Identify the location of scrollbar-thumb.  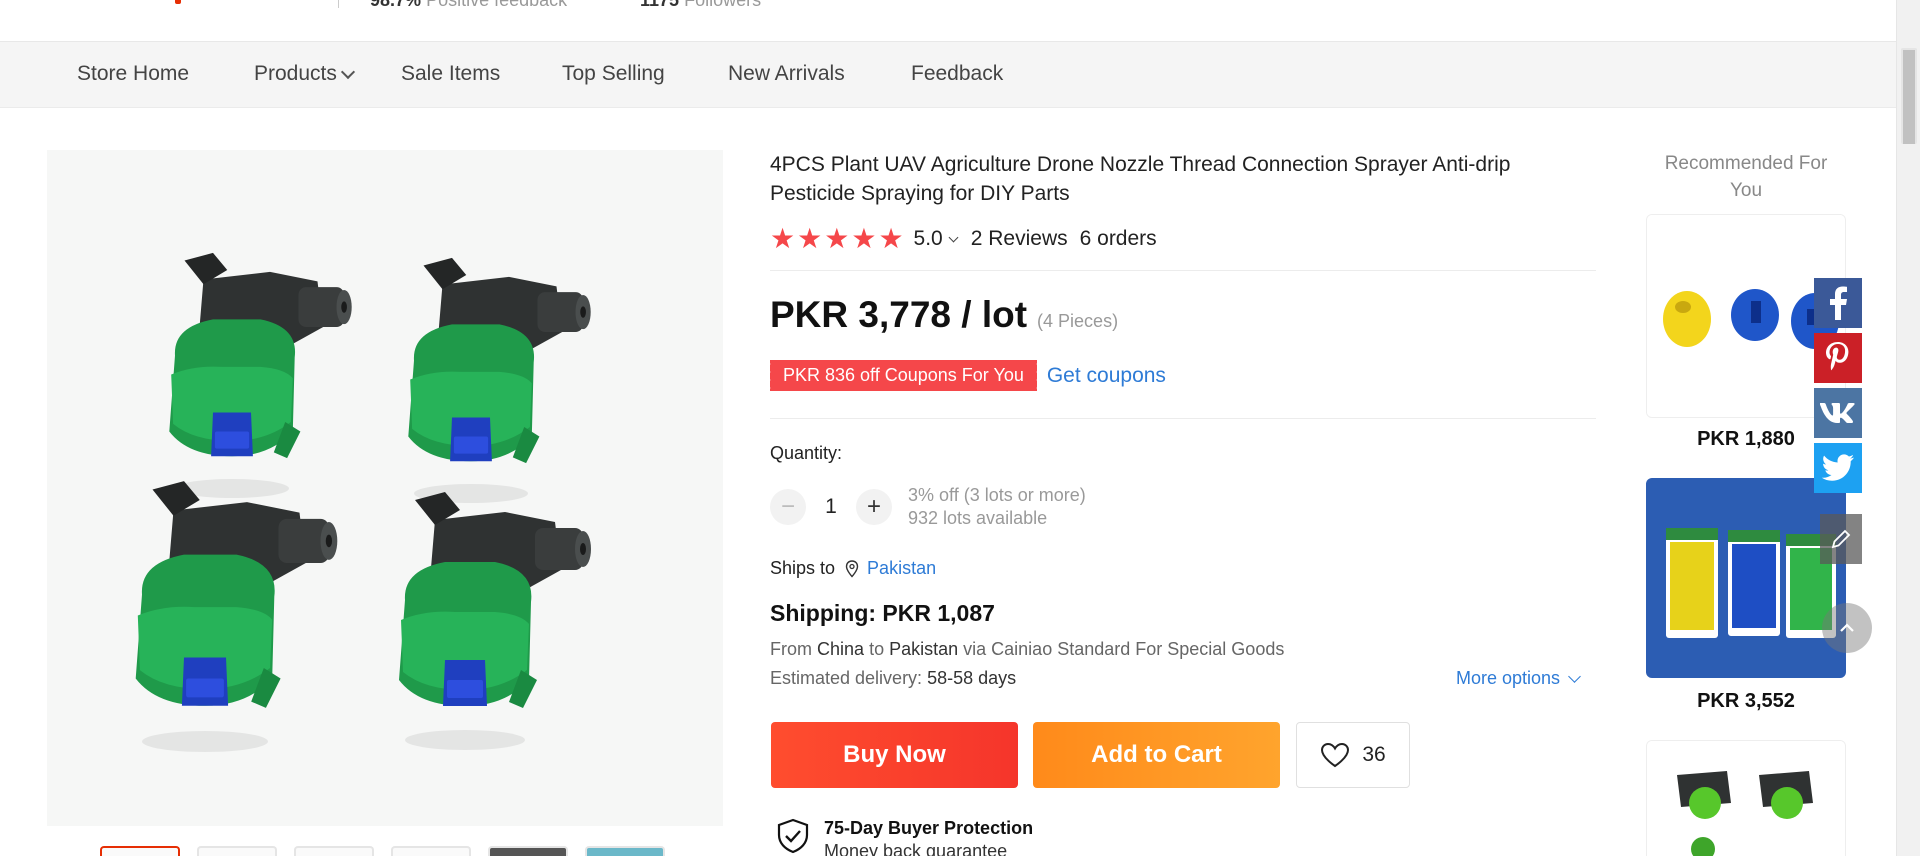
(1909, 96).